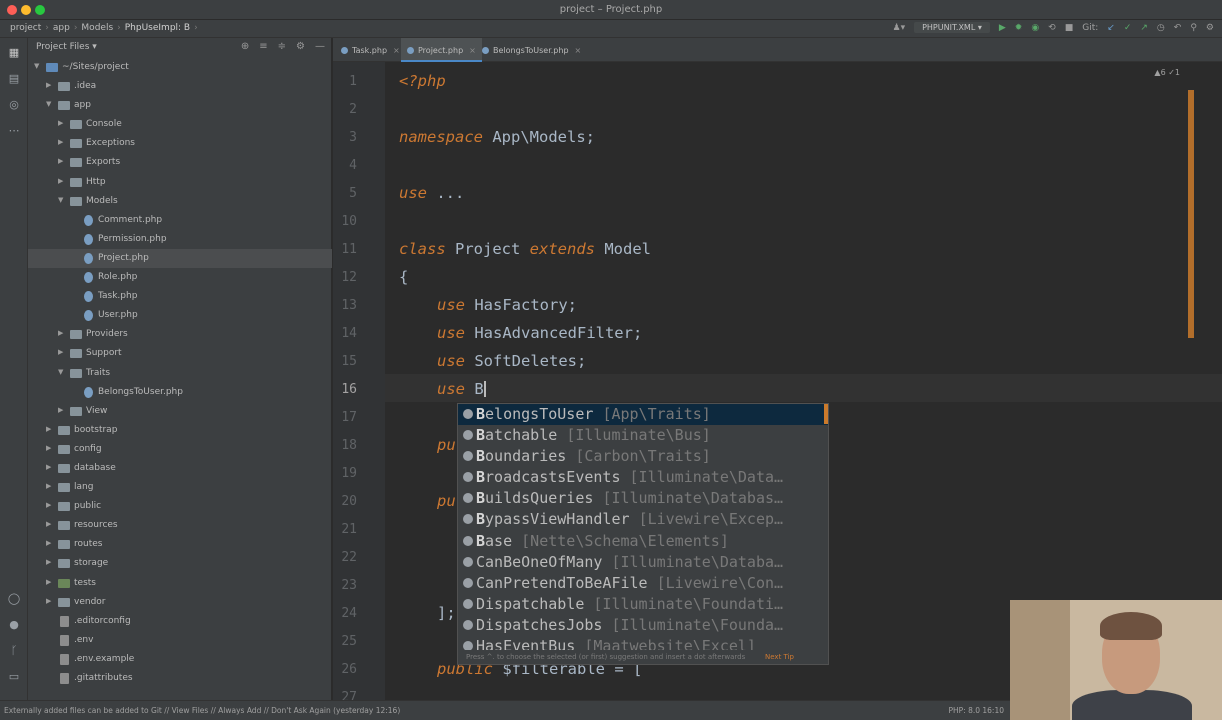 This screenshot has width=1222, height=720. I want to click on tab-belongs-to-user-php: BelongsToUser.php ×, so click(531, 50).